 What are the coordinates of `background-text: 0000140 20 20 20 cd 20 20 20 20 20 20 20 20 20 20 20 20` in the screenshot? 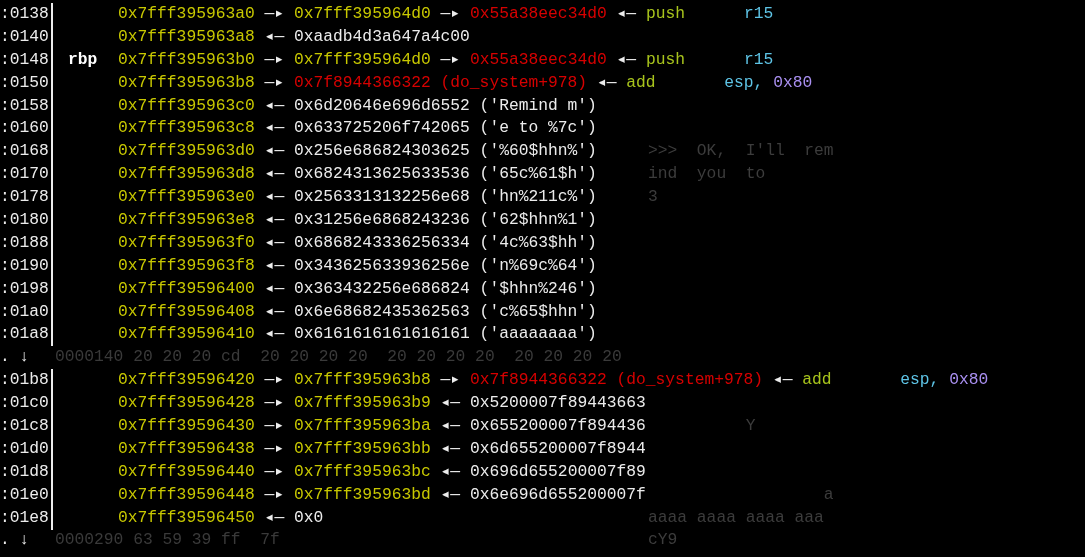 It's located at (338, 357).